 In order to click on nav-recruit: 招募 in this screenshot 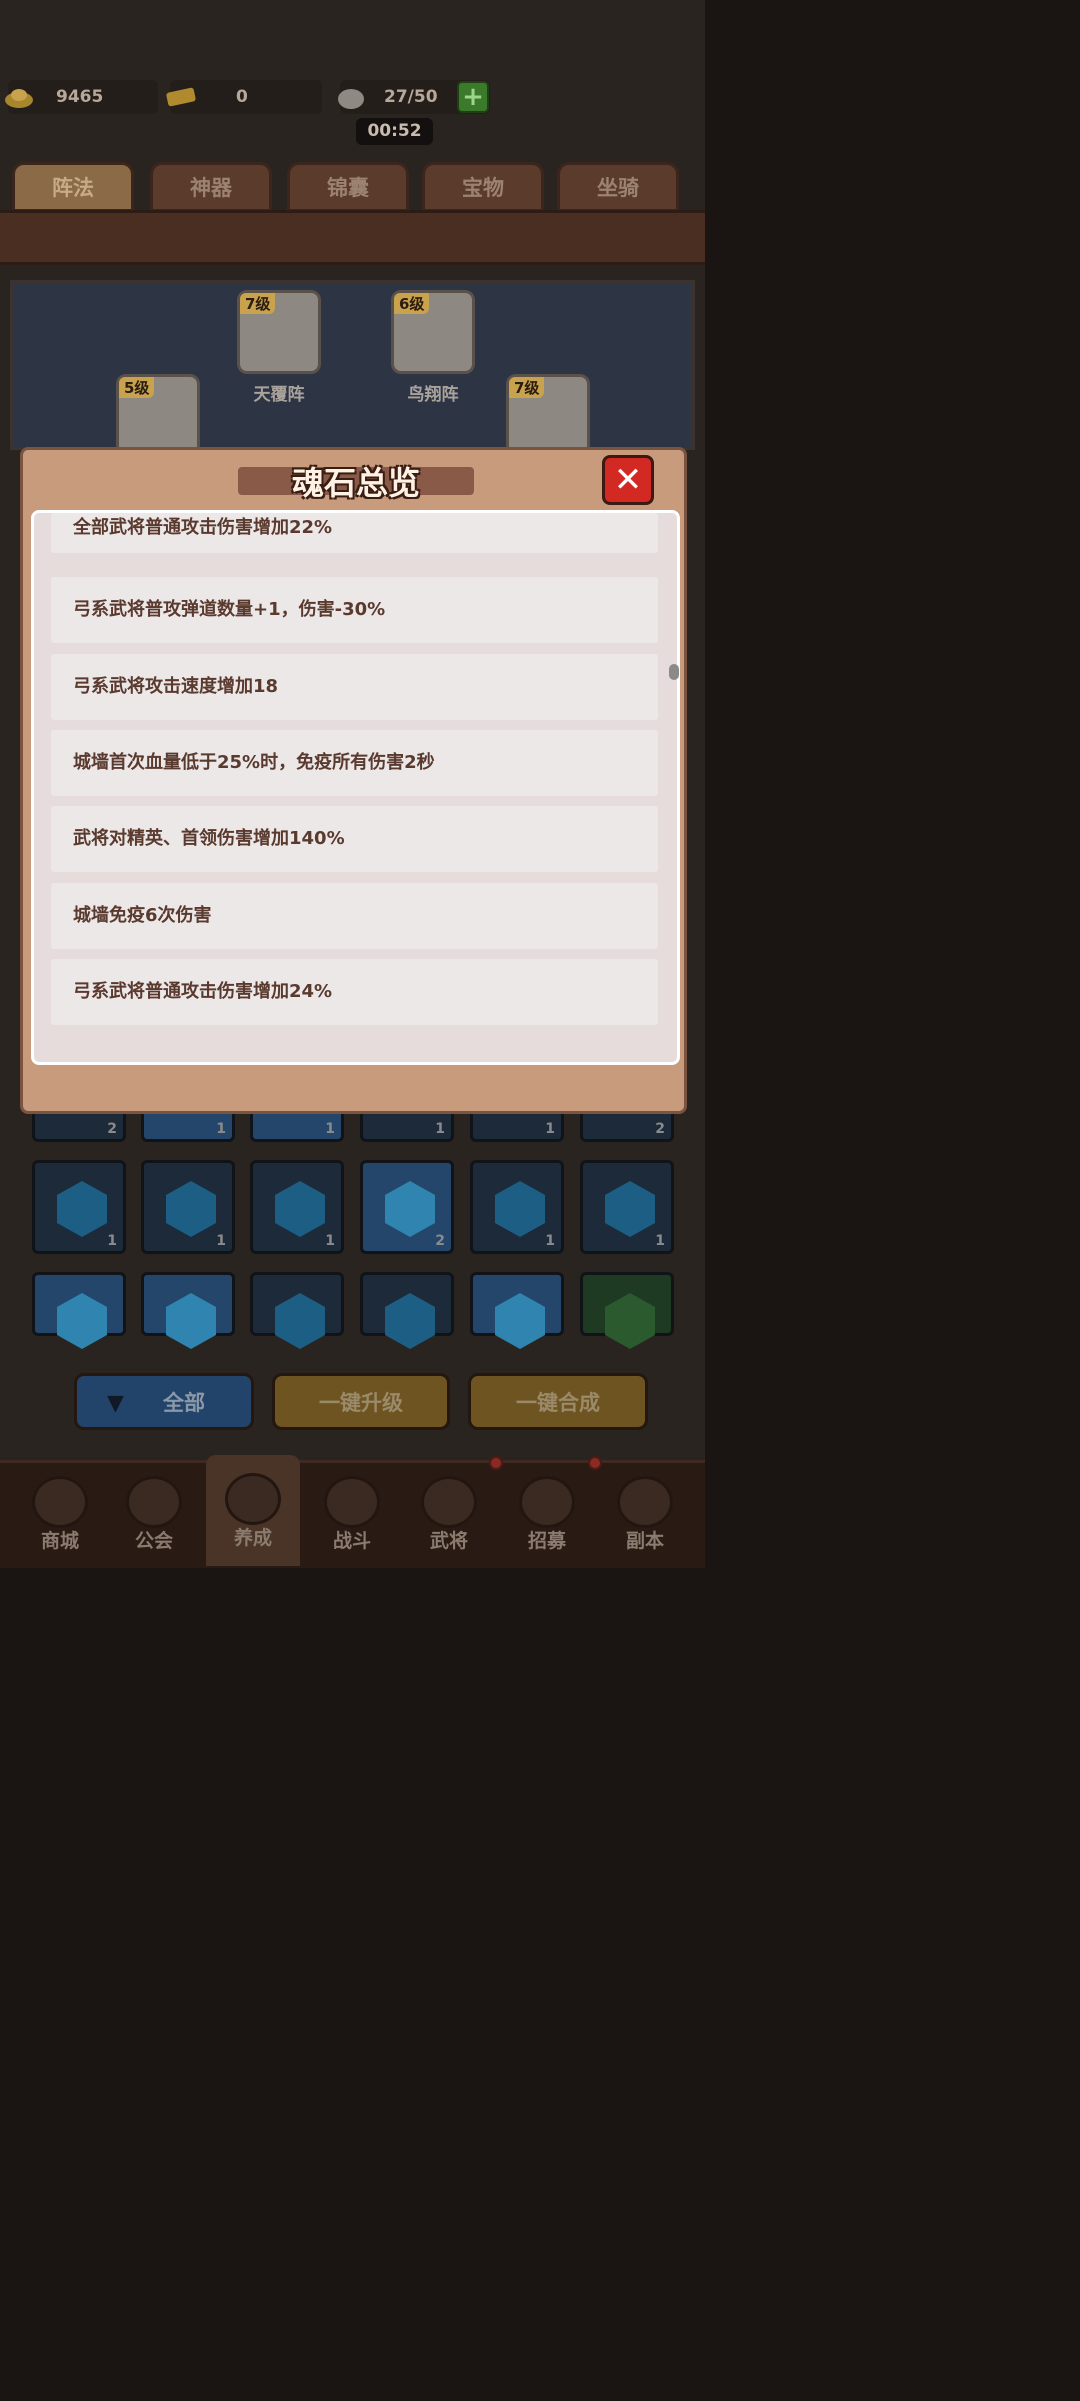, I will do `click(547, 1518)`.